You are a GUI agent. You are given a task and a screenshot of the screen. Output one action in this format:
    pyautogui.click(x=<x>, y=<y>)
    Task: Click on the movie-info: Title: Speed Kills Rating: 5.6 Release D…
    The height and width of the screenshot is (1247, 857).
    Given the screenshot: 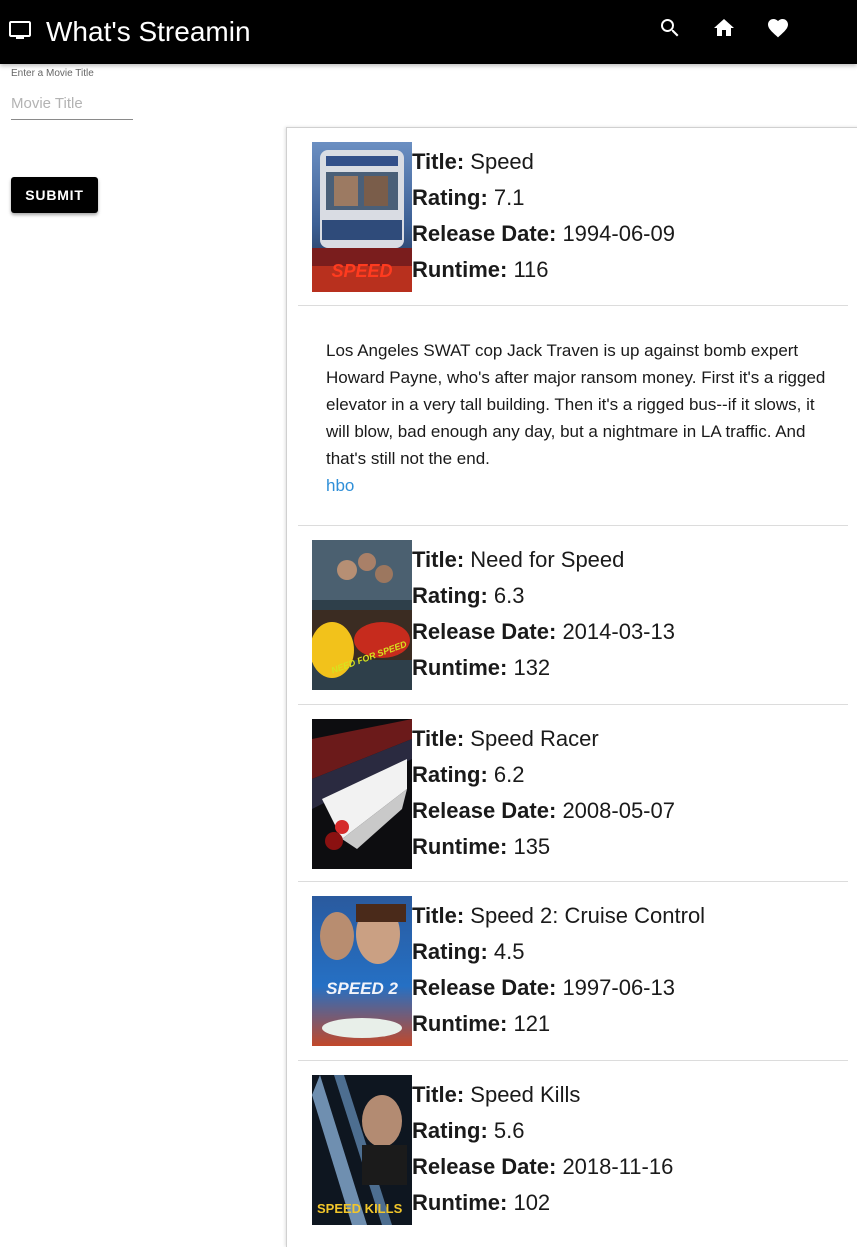 What is the action you would take?
    pyautogui.click(x=543, y=1148)
    